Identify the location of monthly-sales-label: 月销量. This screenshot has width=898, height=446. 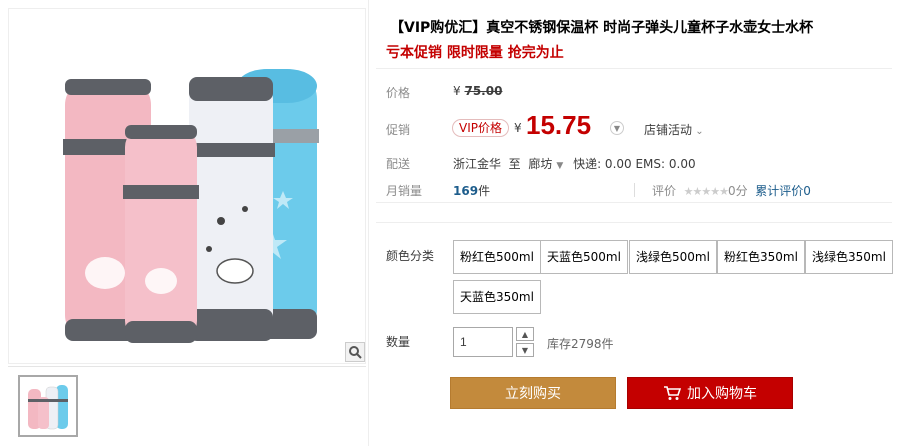
(404, 191).